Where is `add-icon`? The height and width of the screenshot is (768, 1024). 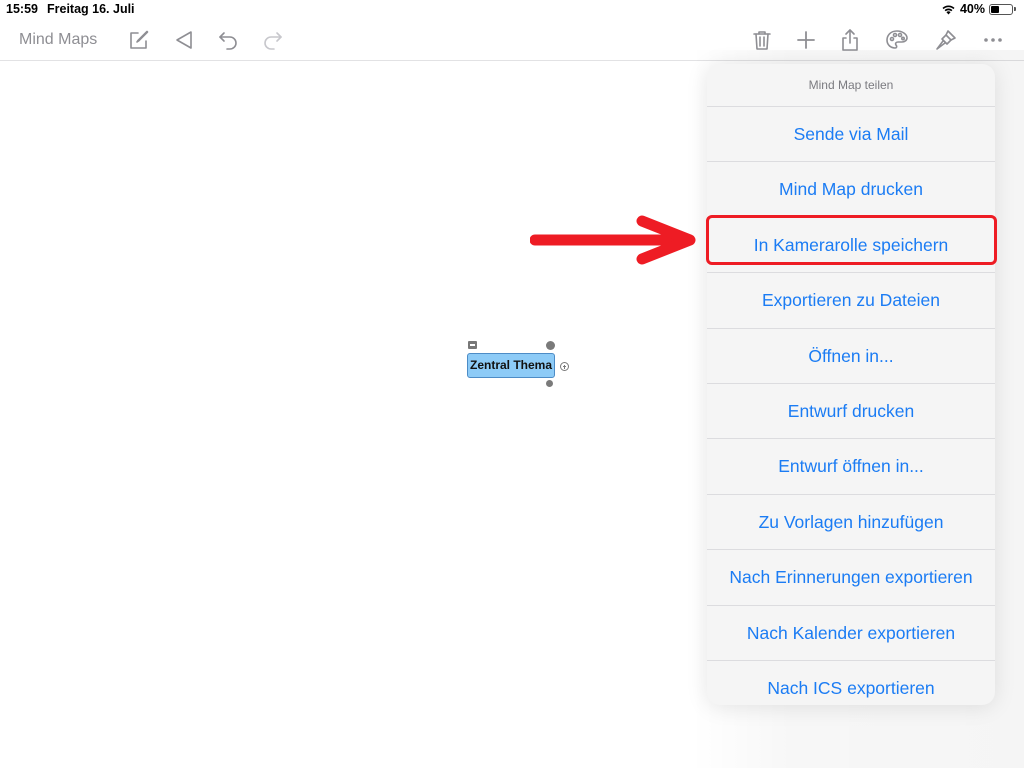
add-icon is located at coordinates (806, 40).